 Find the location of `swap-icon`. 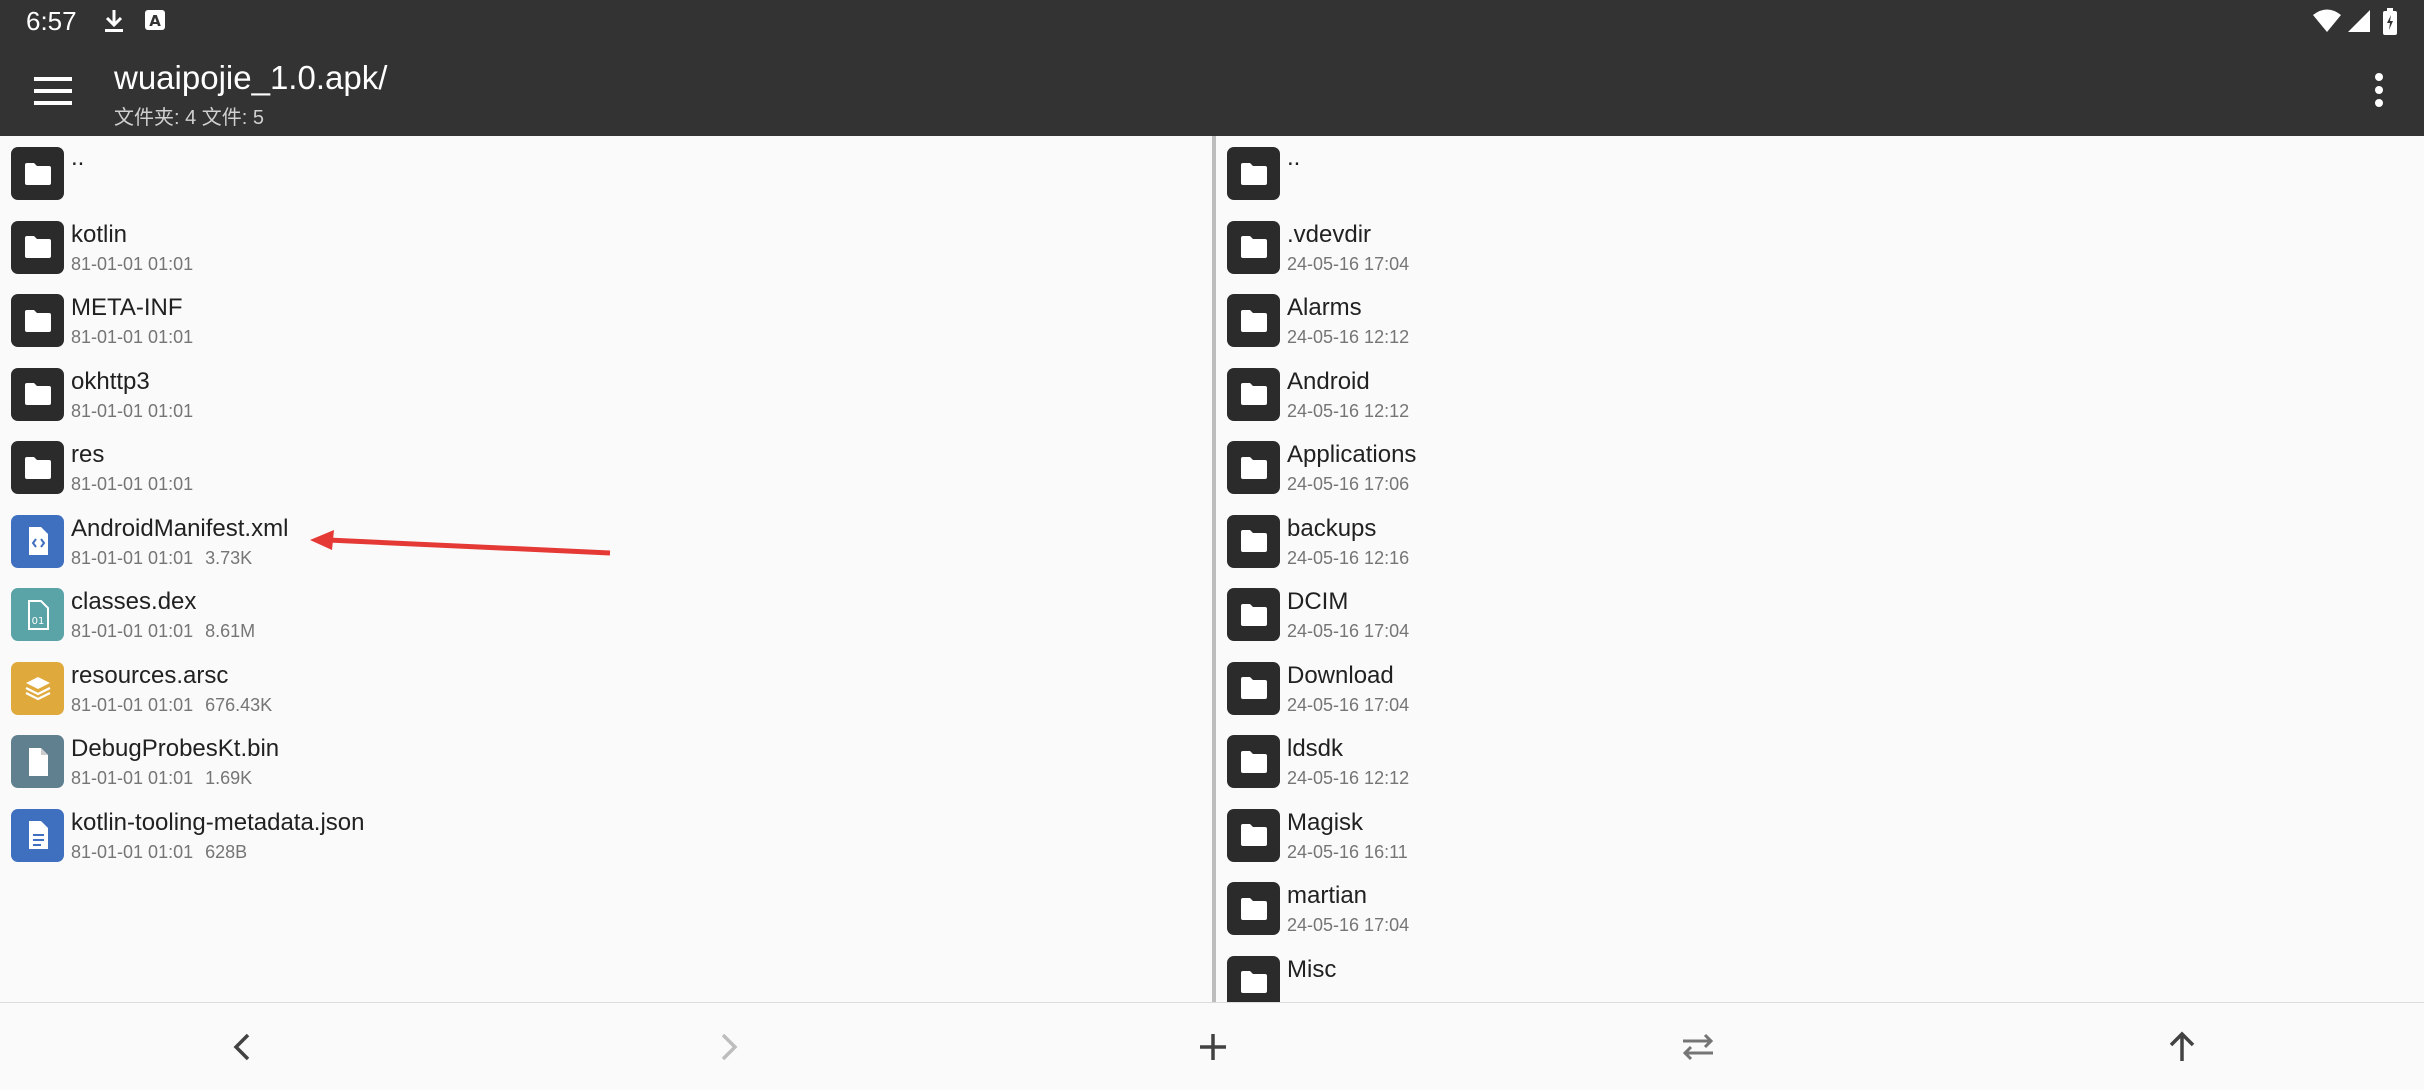

swap-icon is located at coordinates (1698, 1047).